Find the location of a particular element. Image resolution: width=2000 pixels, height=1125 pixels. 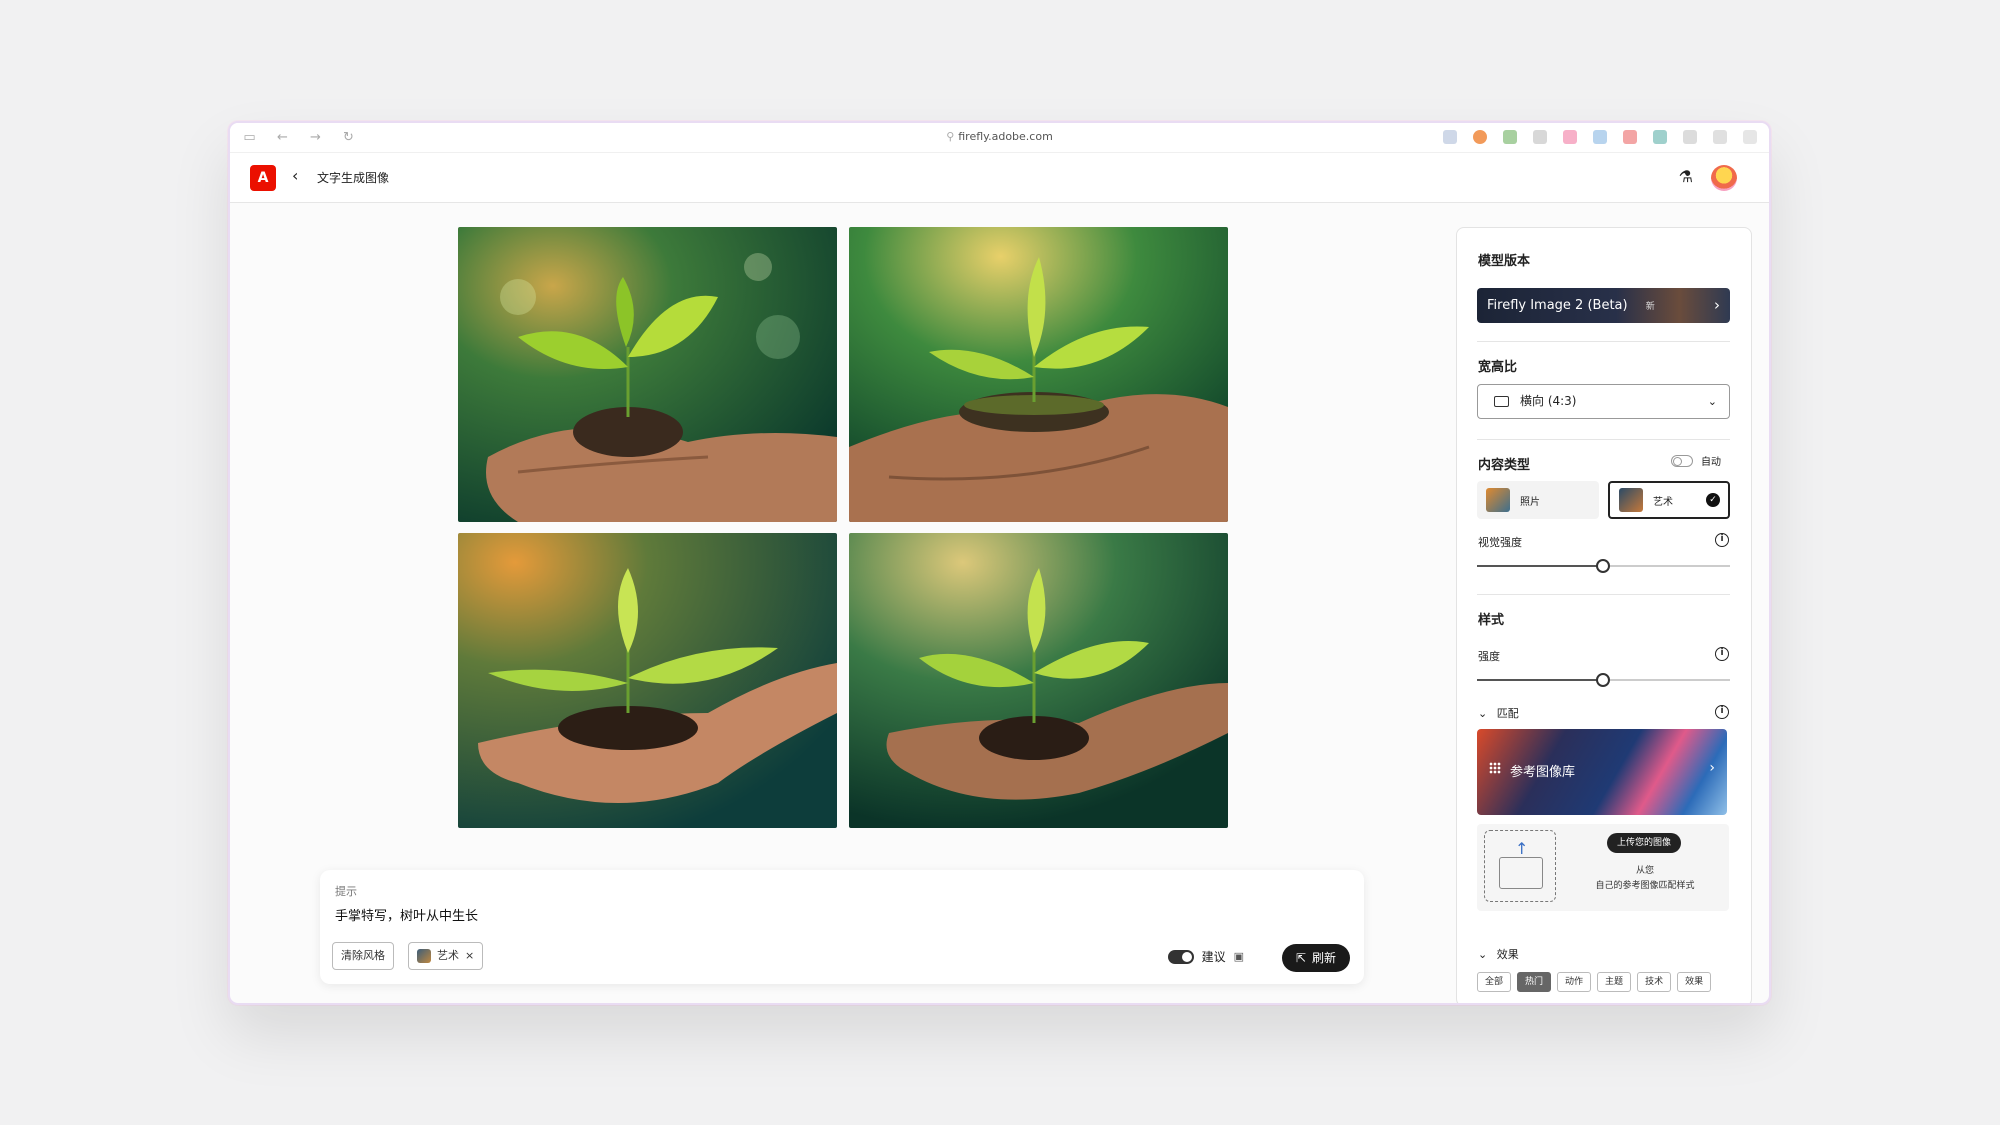

strength-slider is located at coordinates (1603, 680).